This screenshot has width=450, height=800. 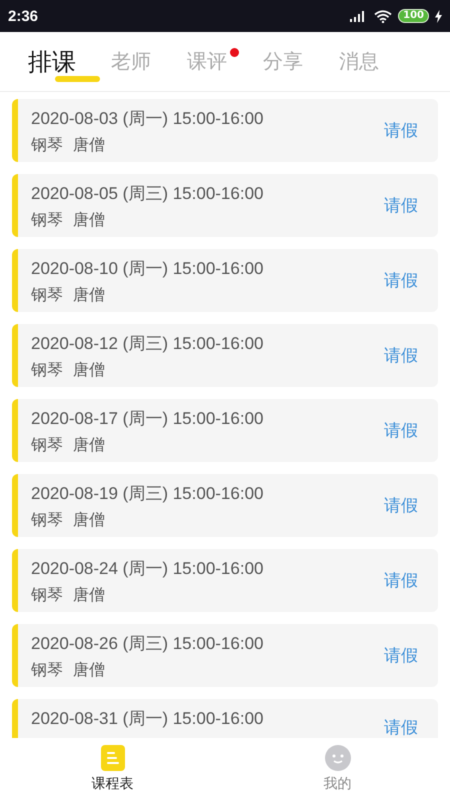 I want to click on tab: 分享, so click(x=283, y=61).